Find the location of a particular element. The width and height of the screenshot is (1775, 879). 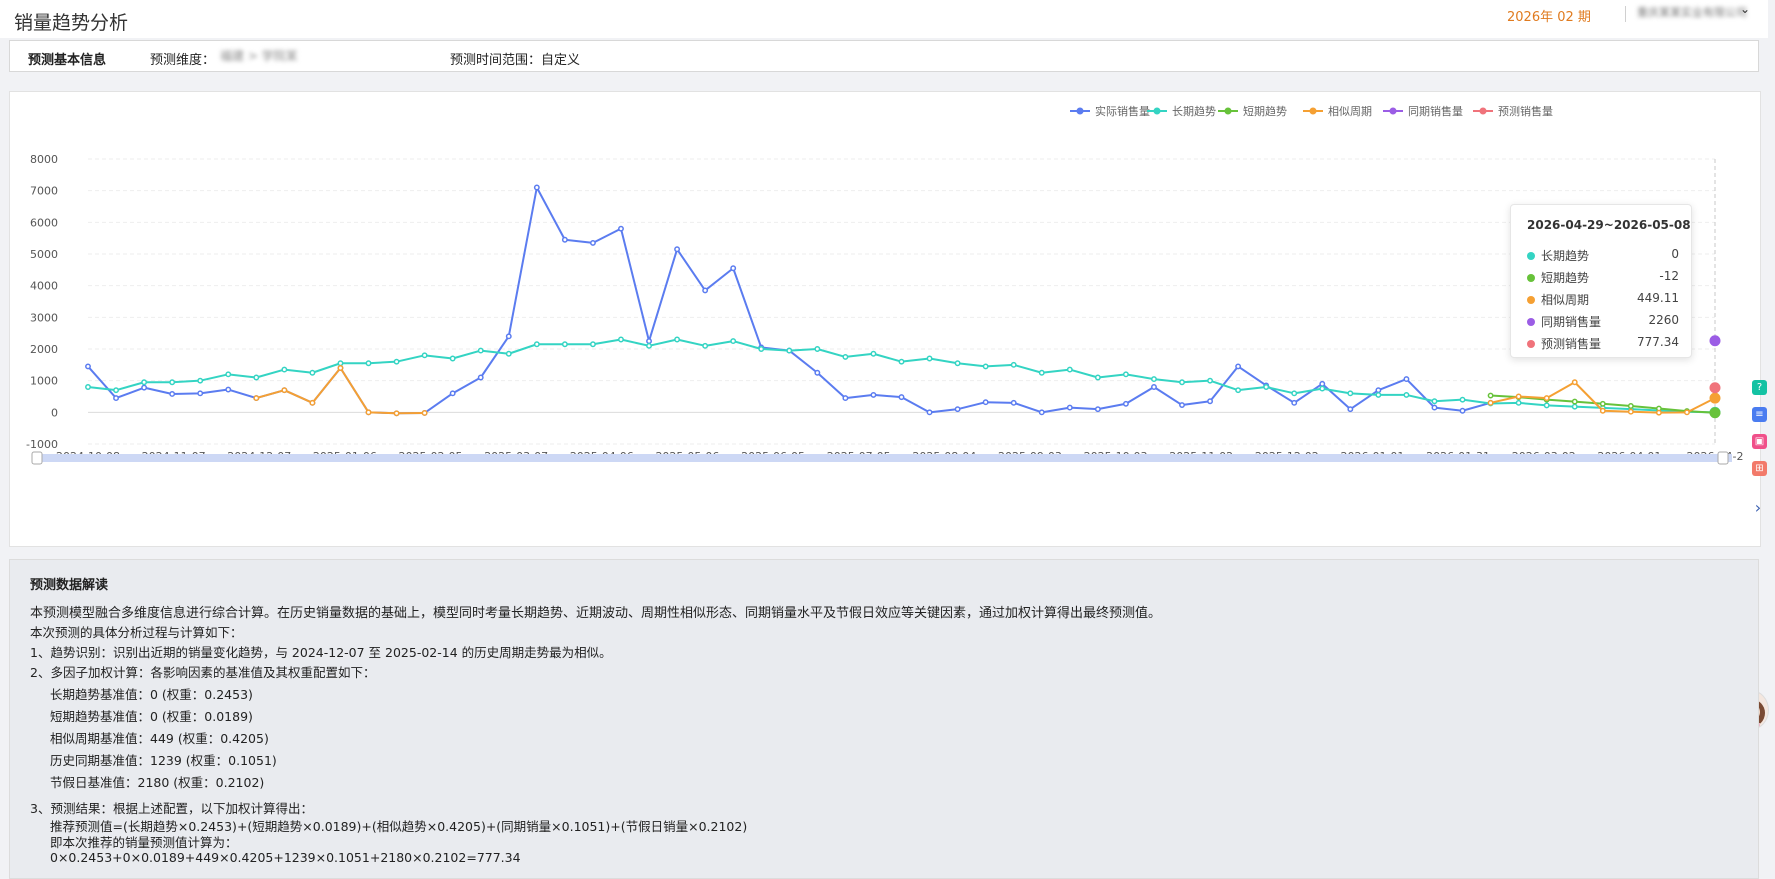

zoom-slider is located at coordinates (887, 458).